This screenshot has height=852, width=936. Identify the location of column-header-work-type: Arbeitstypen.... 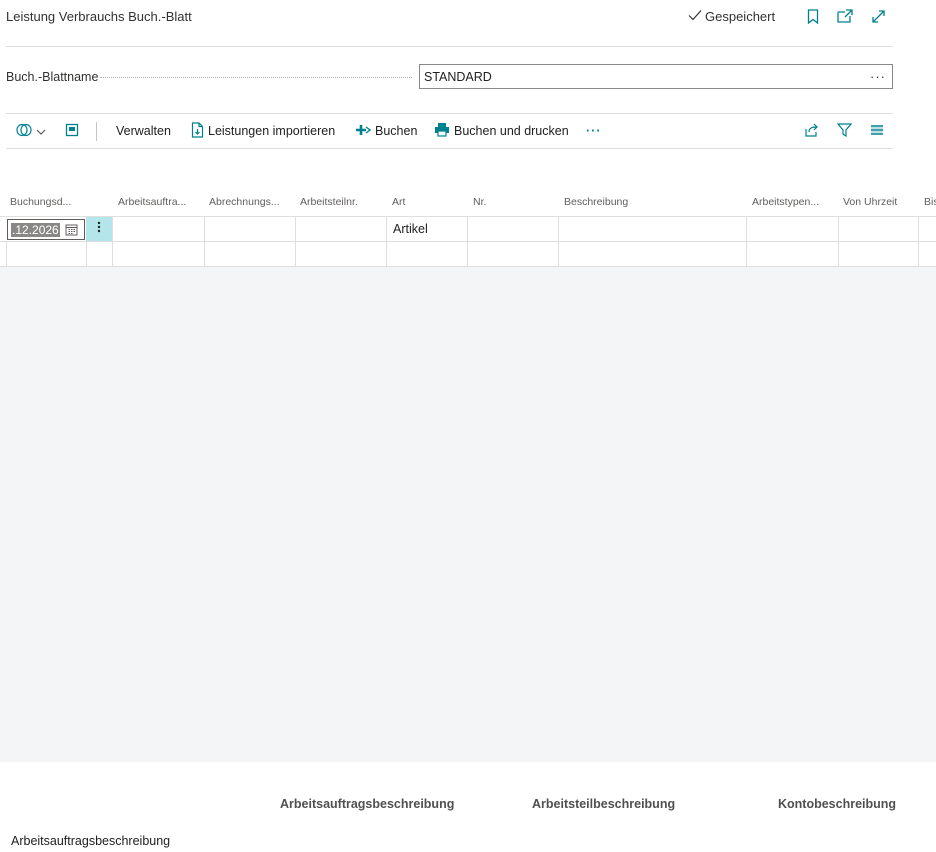
(794, 202).